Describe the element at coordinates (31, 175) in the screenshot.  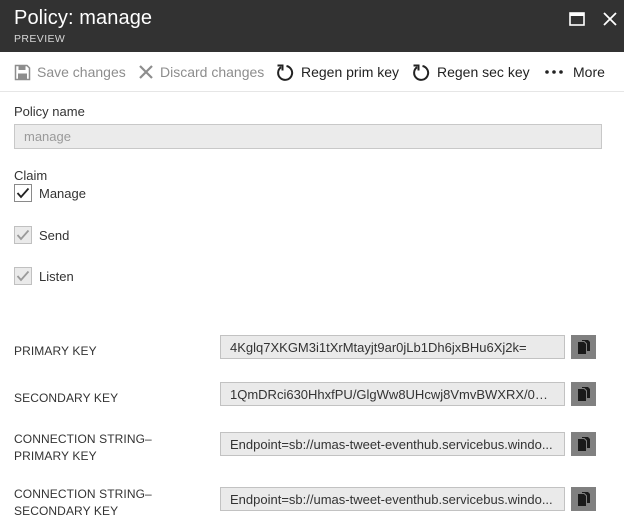
I see `claim-label: Claim` at that location.